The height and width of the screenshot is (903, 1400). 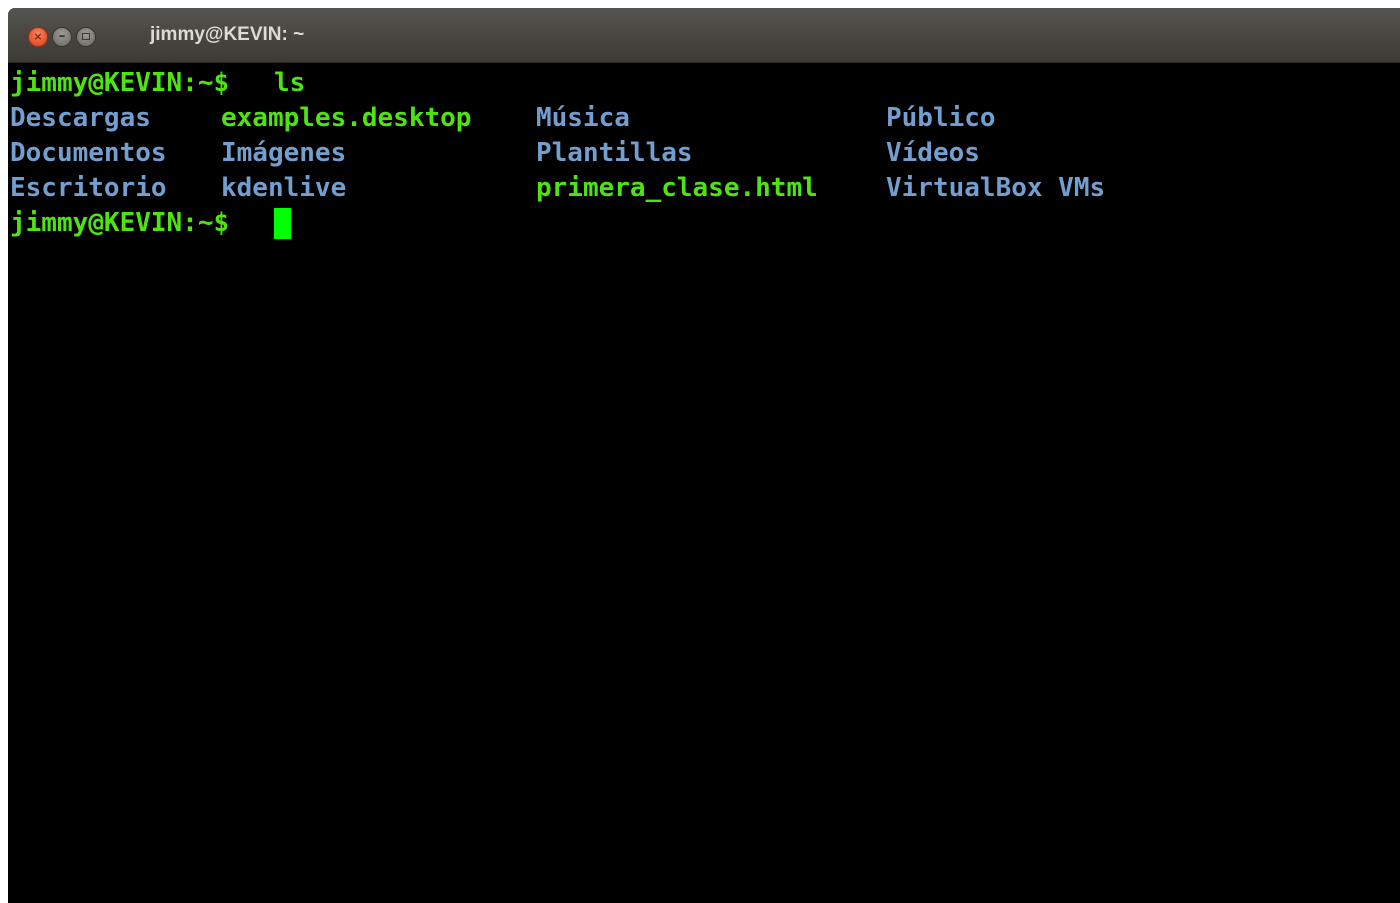 I want to click on directory-entry: Música, so click(x=583, y=118).